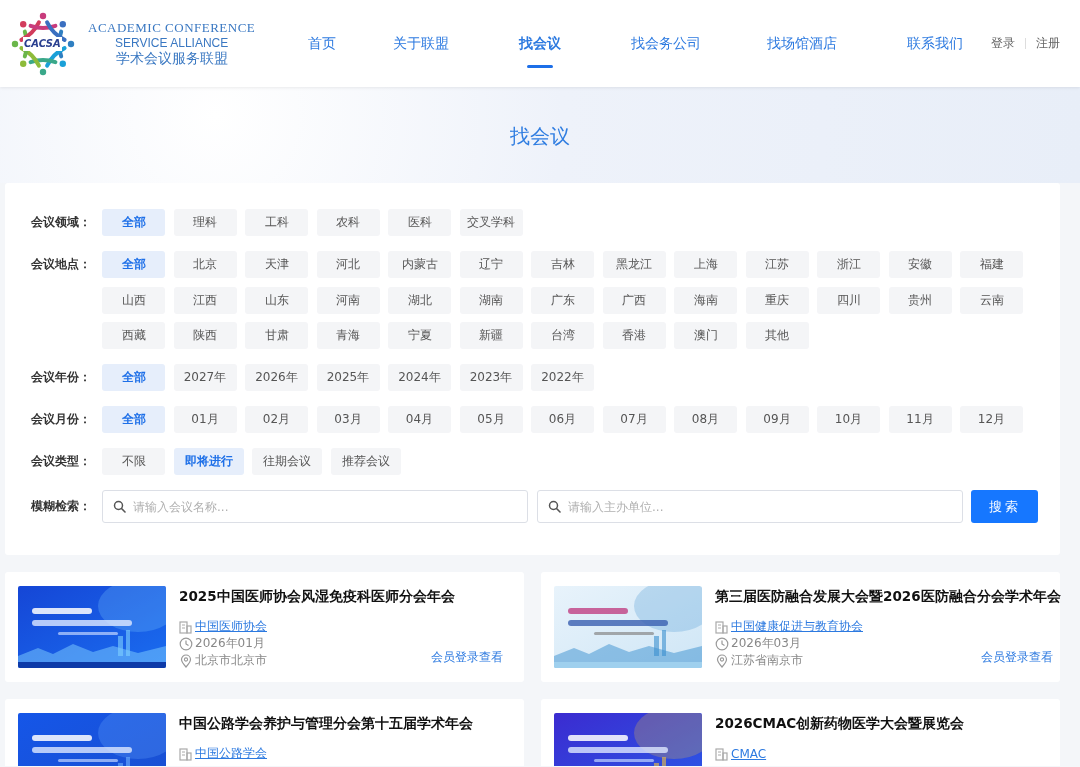 The image size is (1080, 767). I want to click on filter-option: 01月, so click(205, 419).